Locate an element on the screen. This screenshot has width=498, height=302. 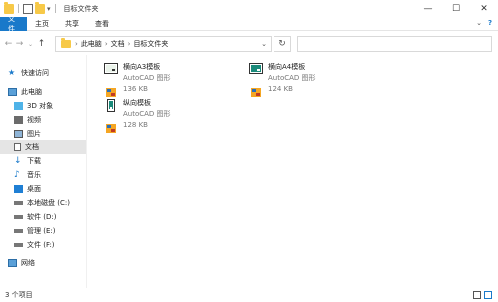
desktop-icon is located at coordinates (18, 189).